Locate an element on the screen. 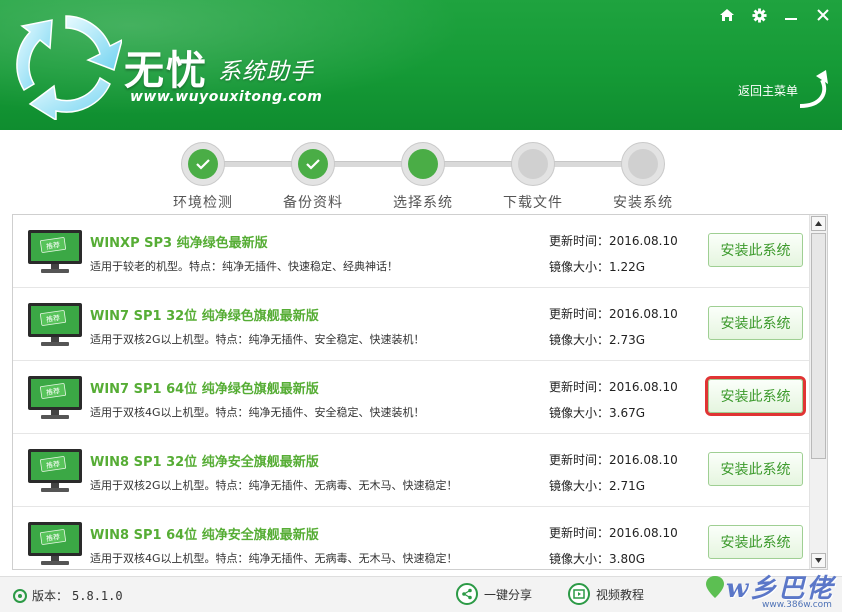  watermark-url: www.386w.com is located at coordinates (797, 605).